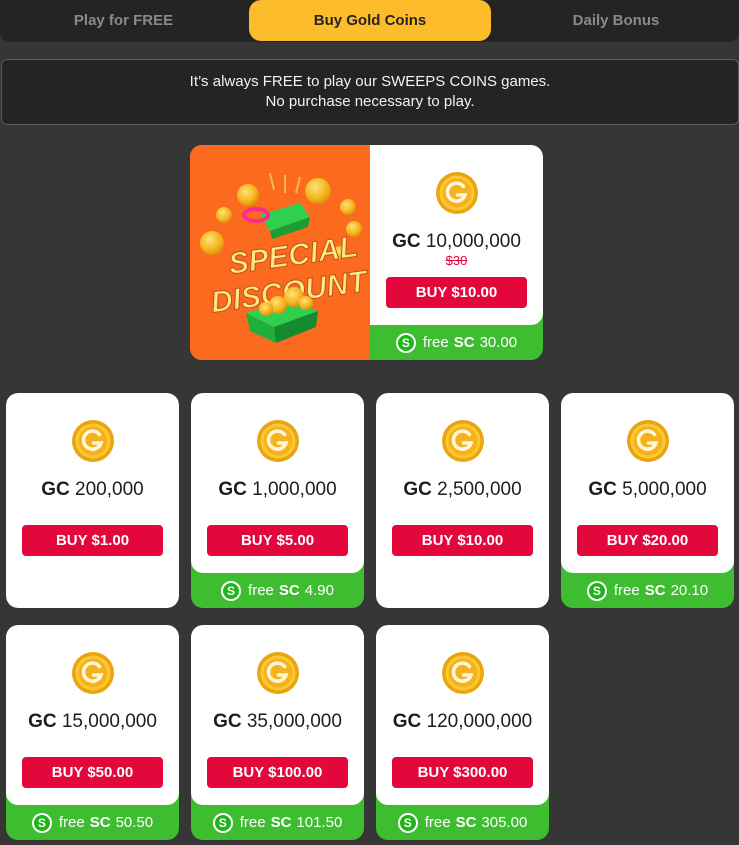  I want to click on gc-amount: GC 35,000,000, so click(277, 722).